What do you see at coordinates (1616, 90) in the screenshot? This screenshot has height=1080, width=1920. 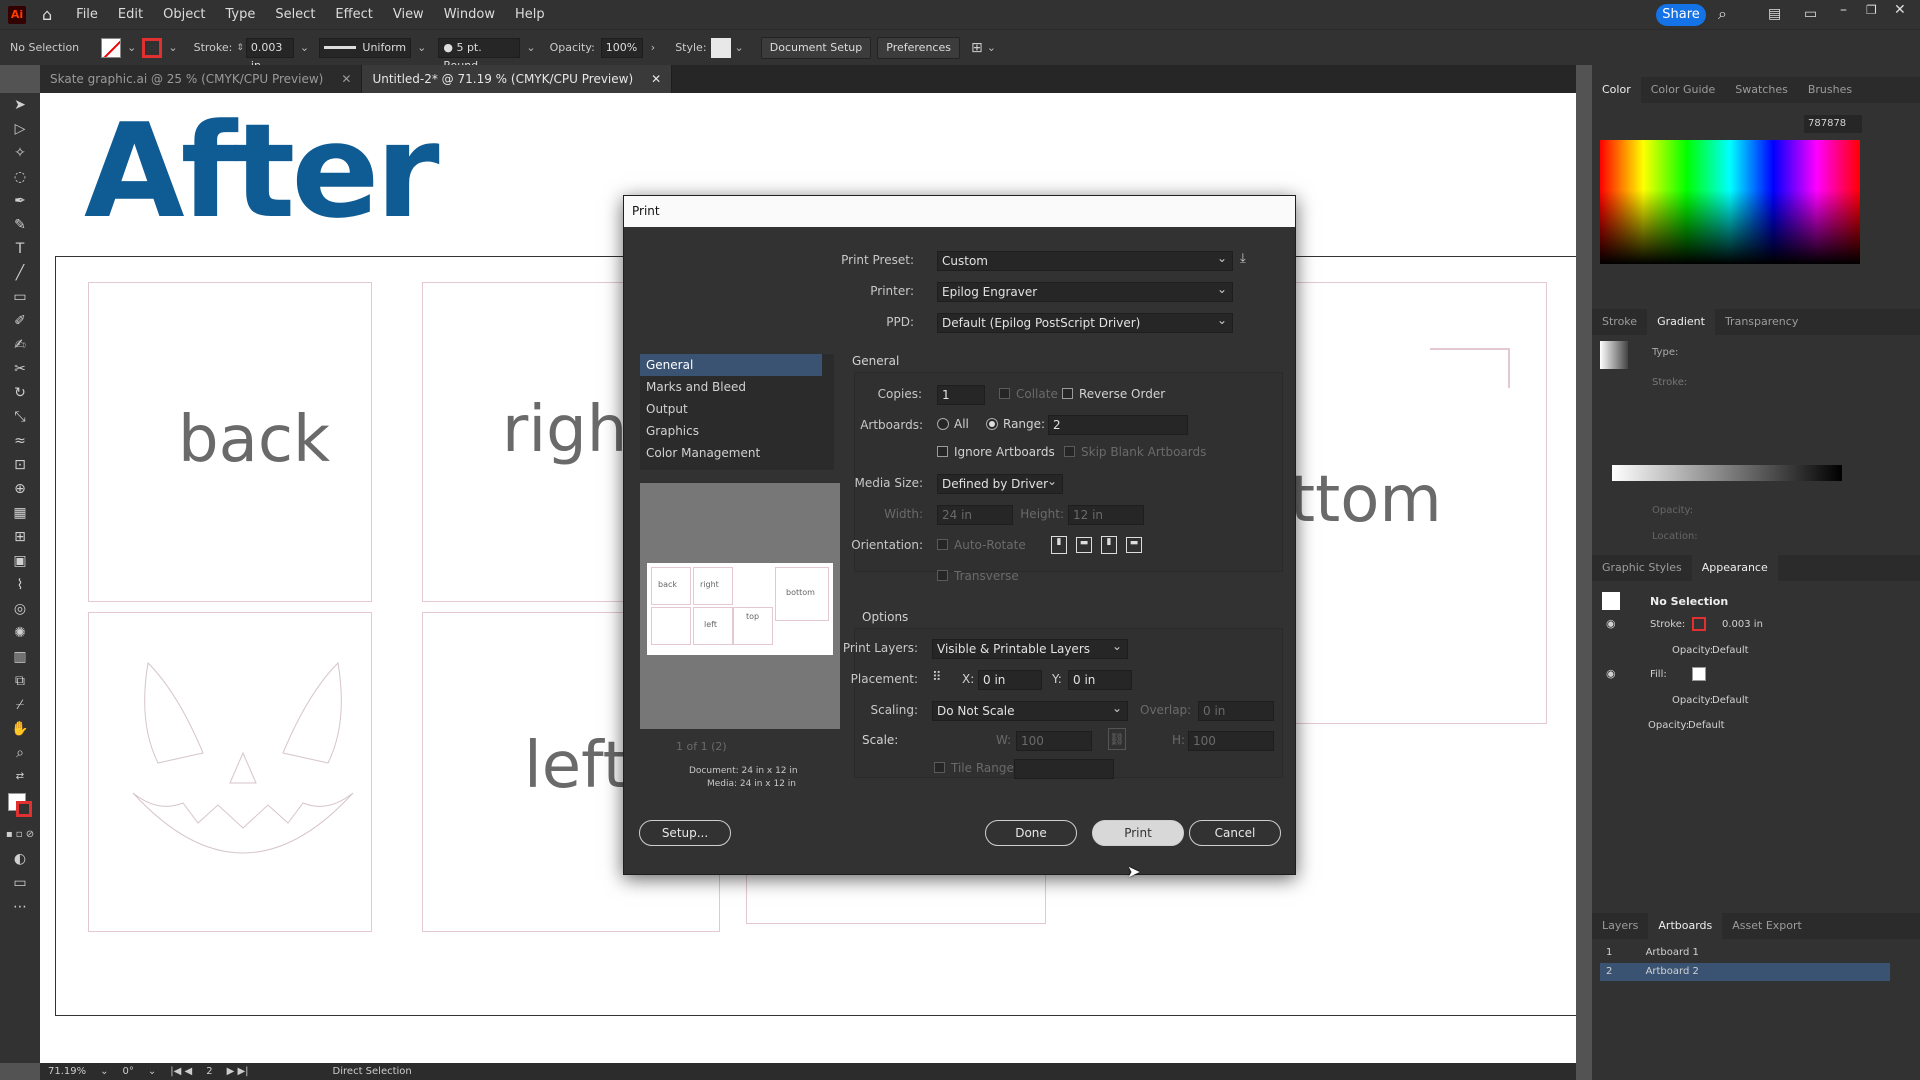 I see `tab-color: Color` at bounding box center [1616, 90].